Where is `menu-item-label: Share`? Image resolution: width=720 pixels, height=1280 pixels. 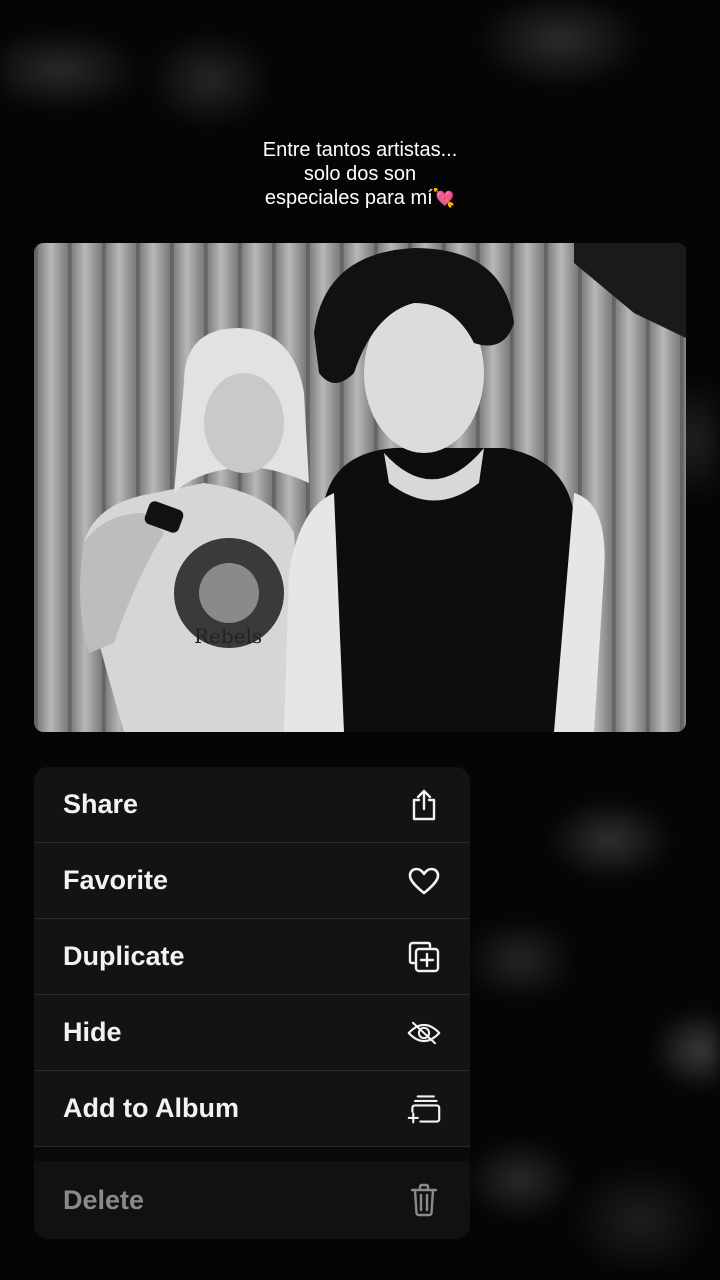 menu-item-label: Share is located at coordinates (101, 804).